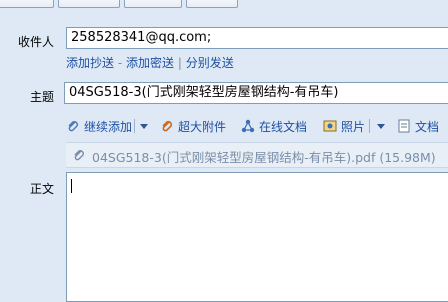 The height and width of the screenshot is (302, 448). Describe the element at coordinates (353, 126) in the screenshot. I see `photo-label: 照片` at that location.